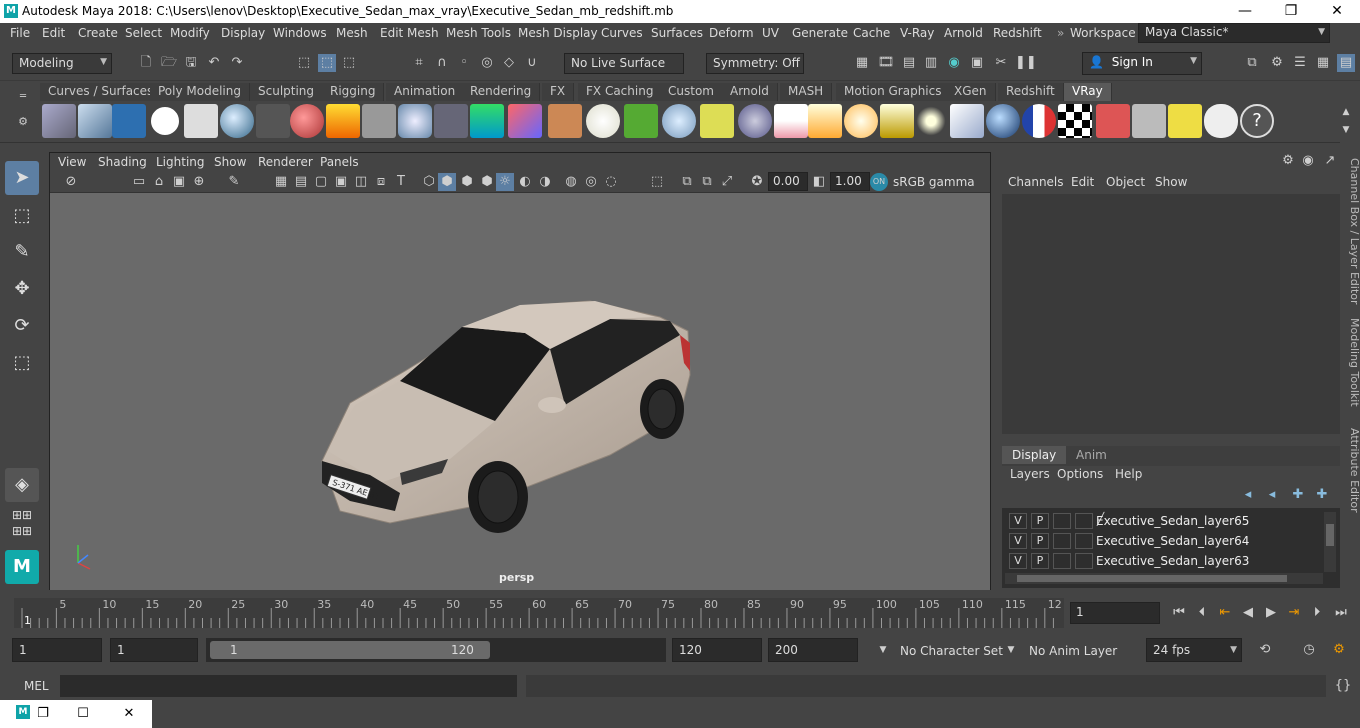 The image size is (1360, 728). Describe the element at coordinates (307, 121) in the screenshot. I see `vray-shader-icon` at that location.